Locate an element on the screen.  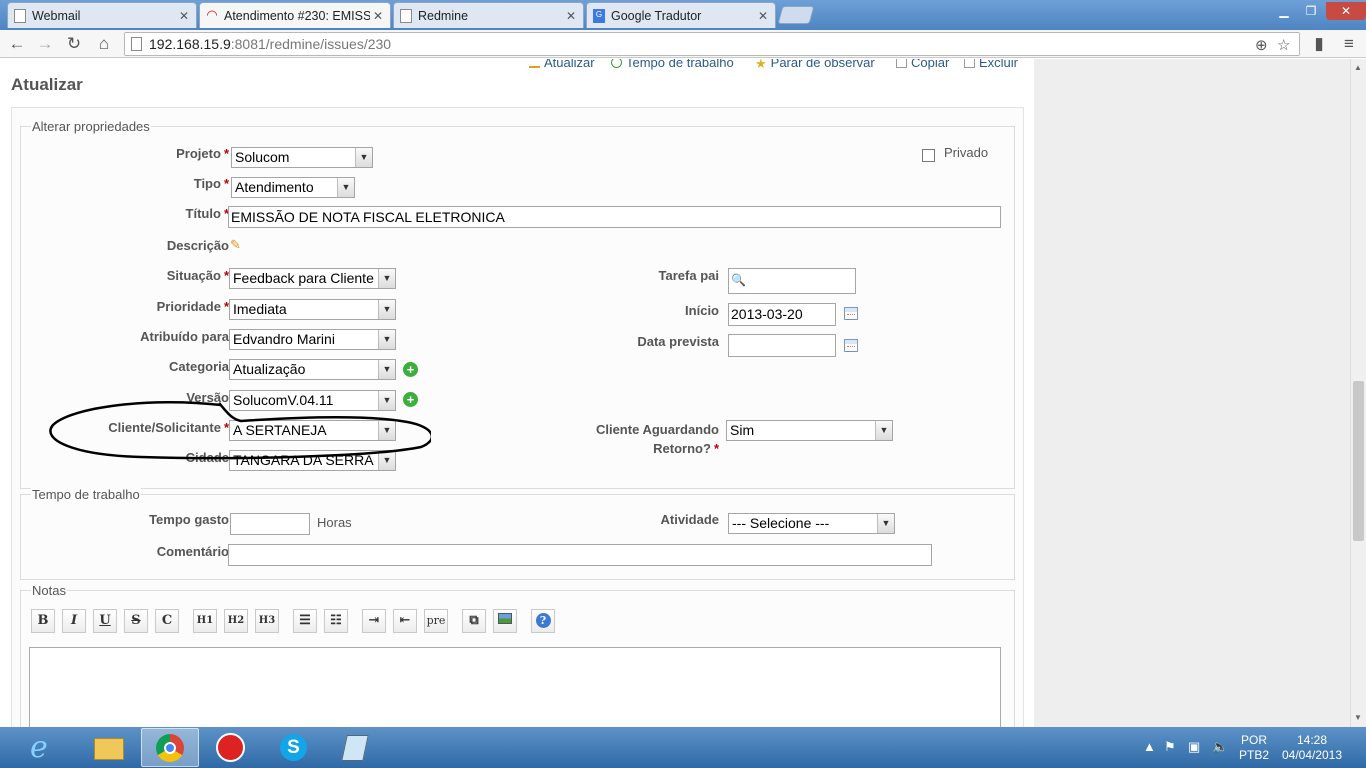
status-select: Feedback para Cliente ▼ is located at coordinates (312, 278).